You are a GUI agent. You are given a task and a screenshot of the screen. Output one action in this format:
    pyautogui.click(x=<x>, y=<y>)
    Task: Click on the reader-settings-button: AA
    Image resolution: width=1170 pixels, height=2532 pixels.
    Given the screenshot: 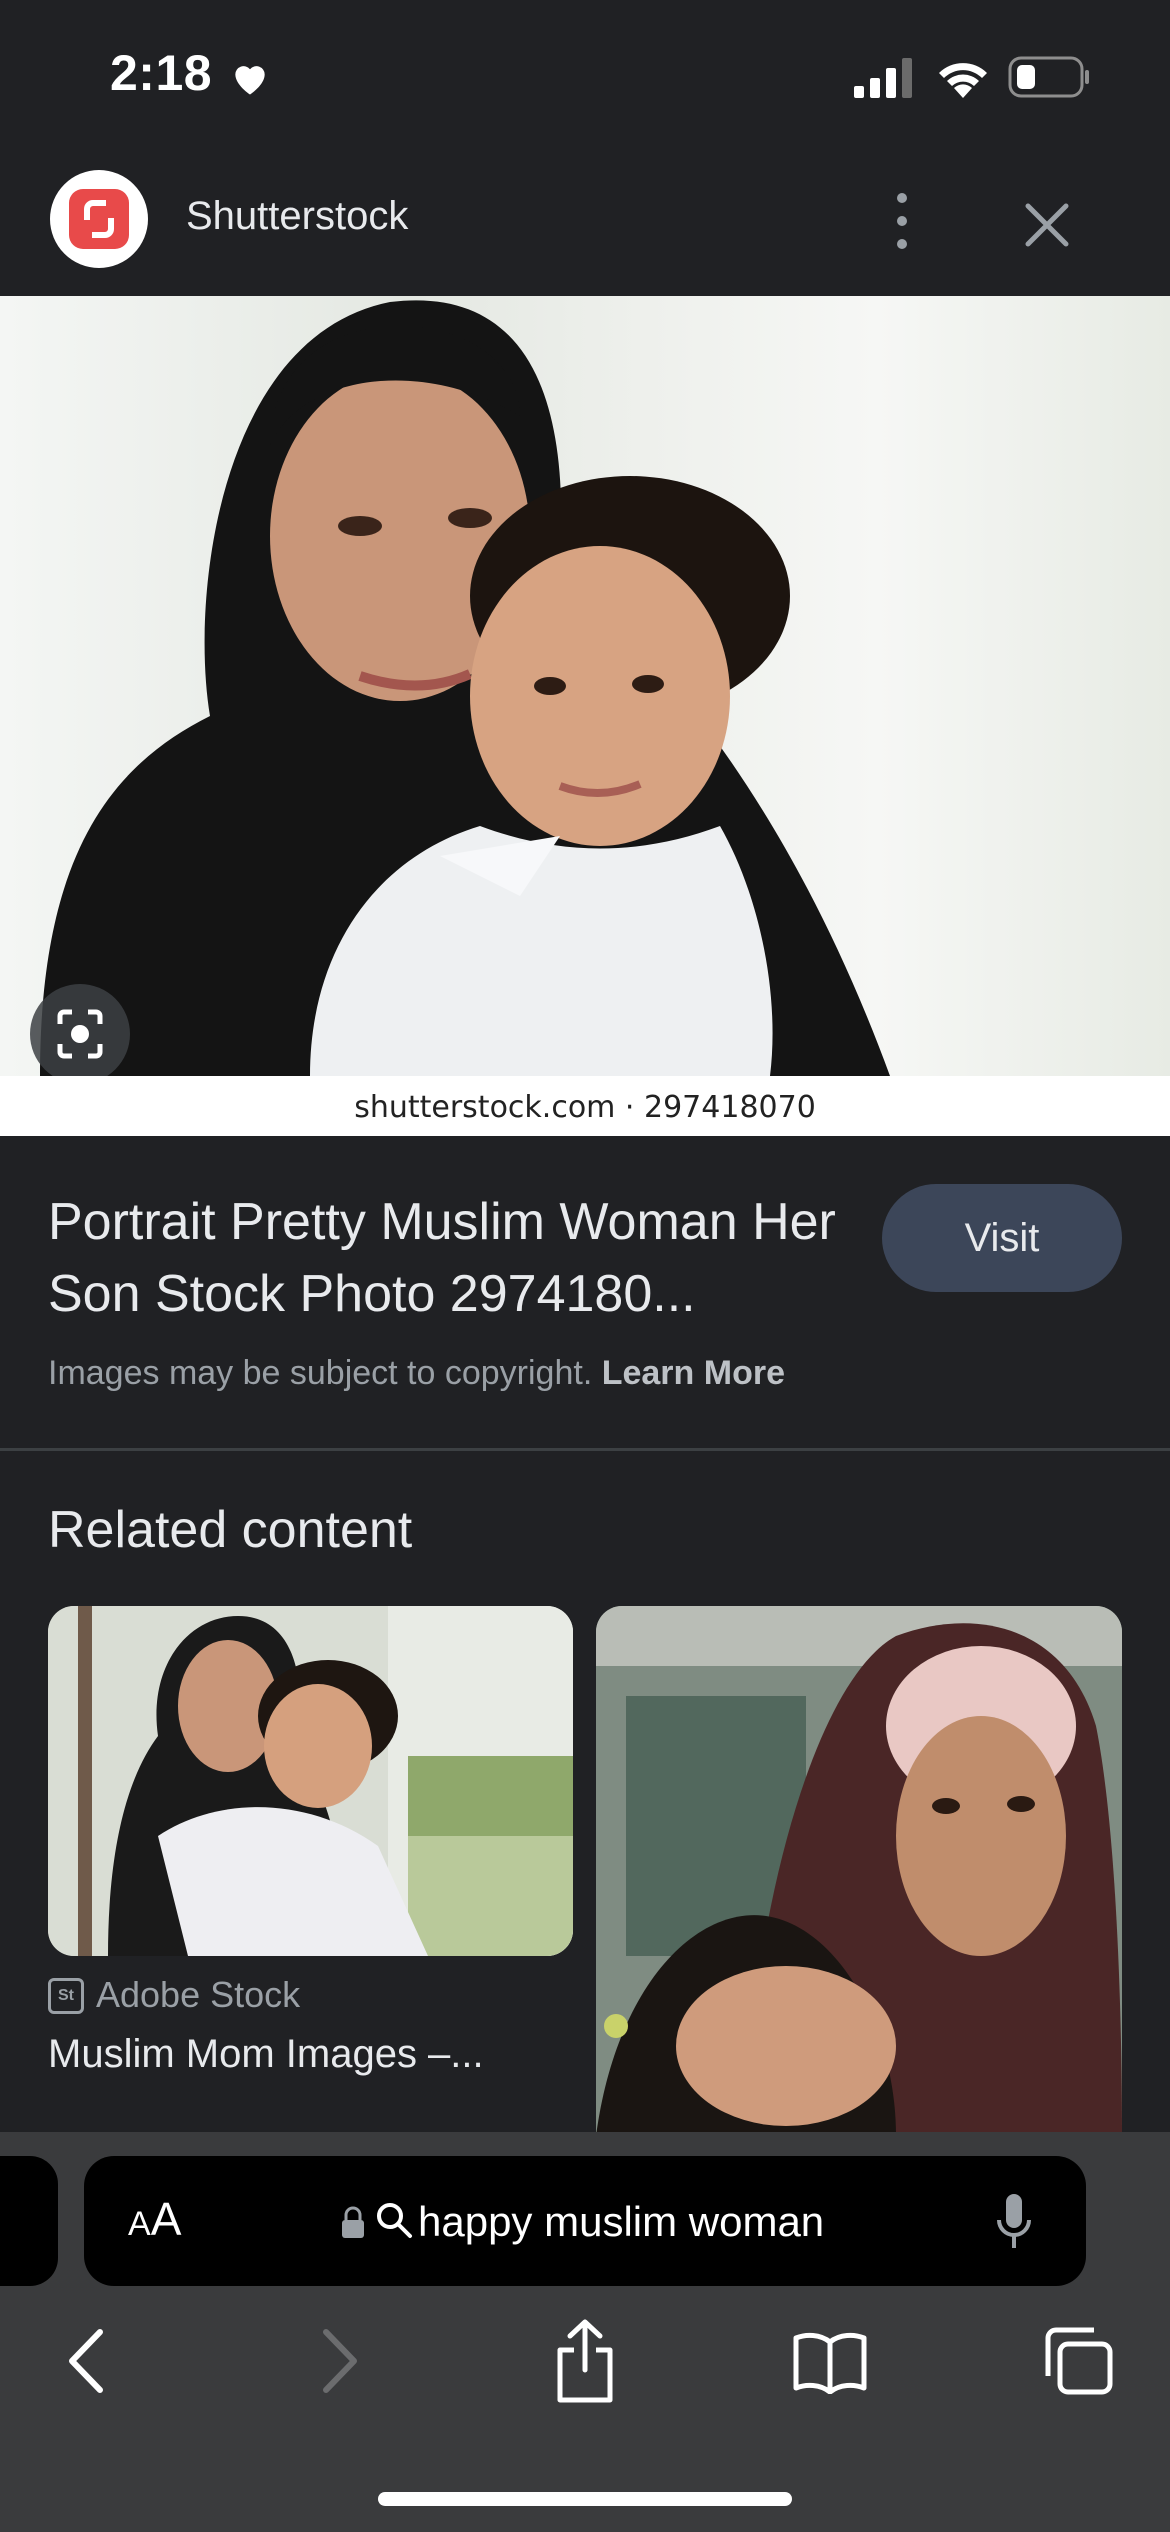 What is the action you would take?
    pyautogui.click(x=154, y=2219)
    